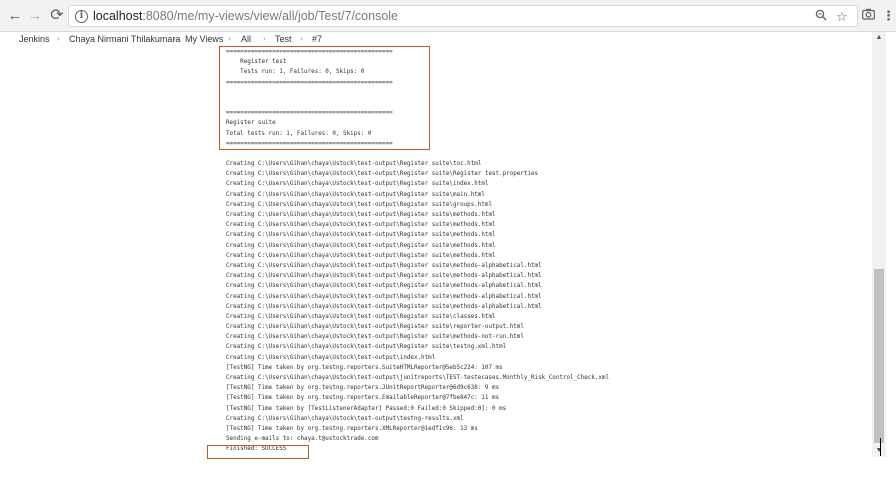 Image resolution: width=896 pixels, height=483 pixels. Describe the element at coordinates (879, 38) in the screenshot. I see `scroll-up-icon: ▲` at that location.